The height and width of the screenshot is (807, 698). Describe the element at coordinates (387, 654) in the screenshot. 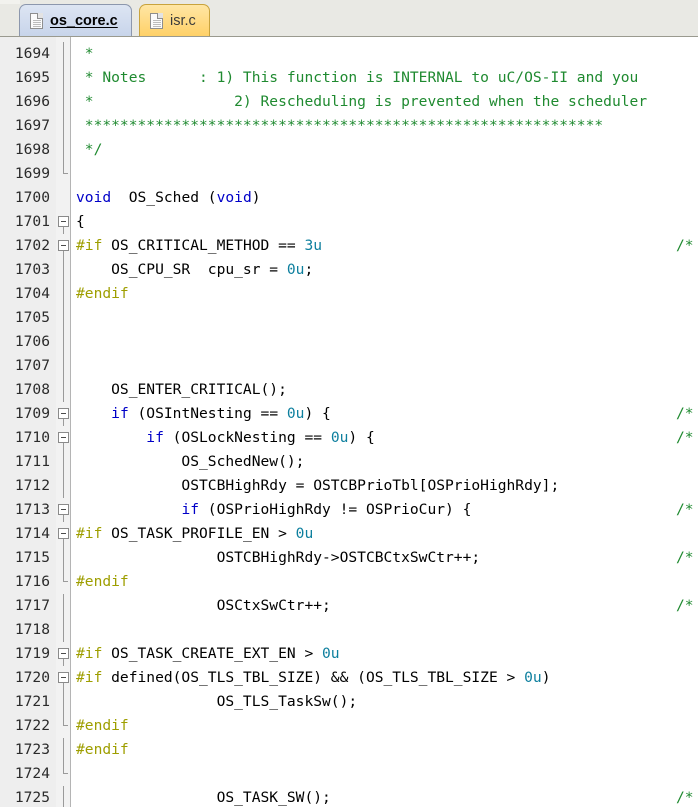

I see `code-line: #if OS_TASK_CREATE_EXT_EN > 0u` at that location.